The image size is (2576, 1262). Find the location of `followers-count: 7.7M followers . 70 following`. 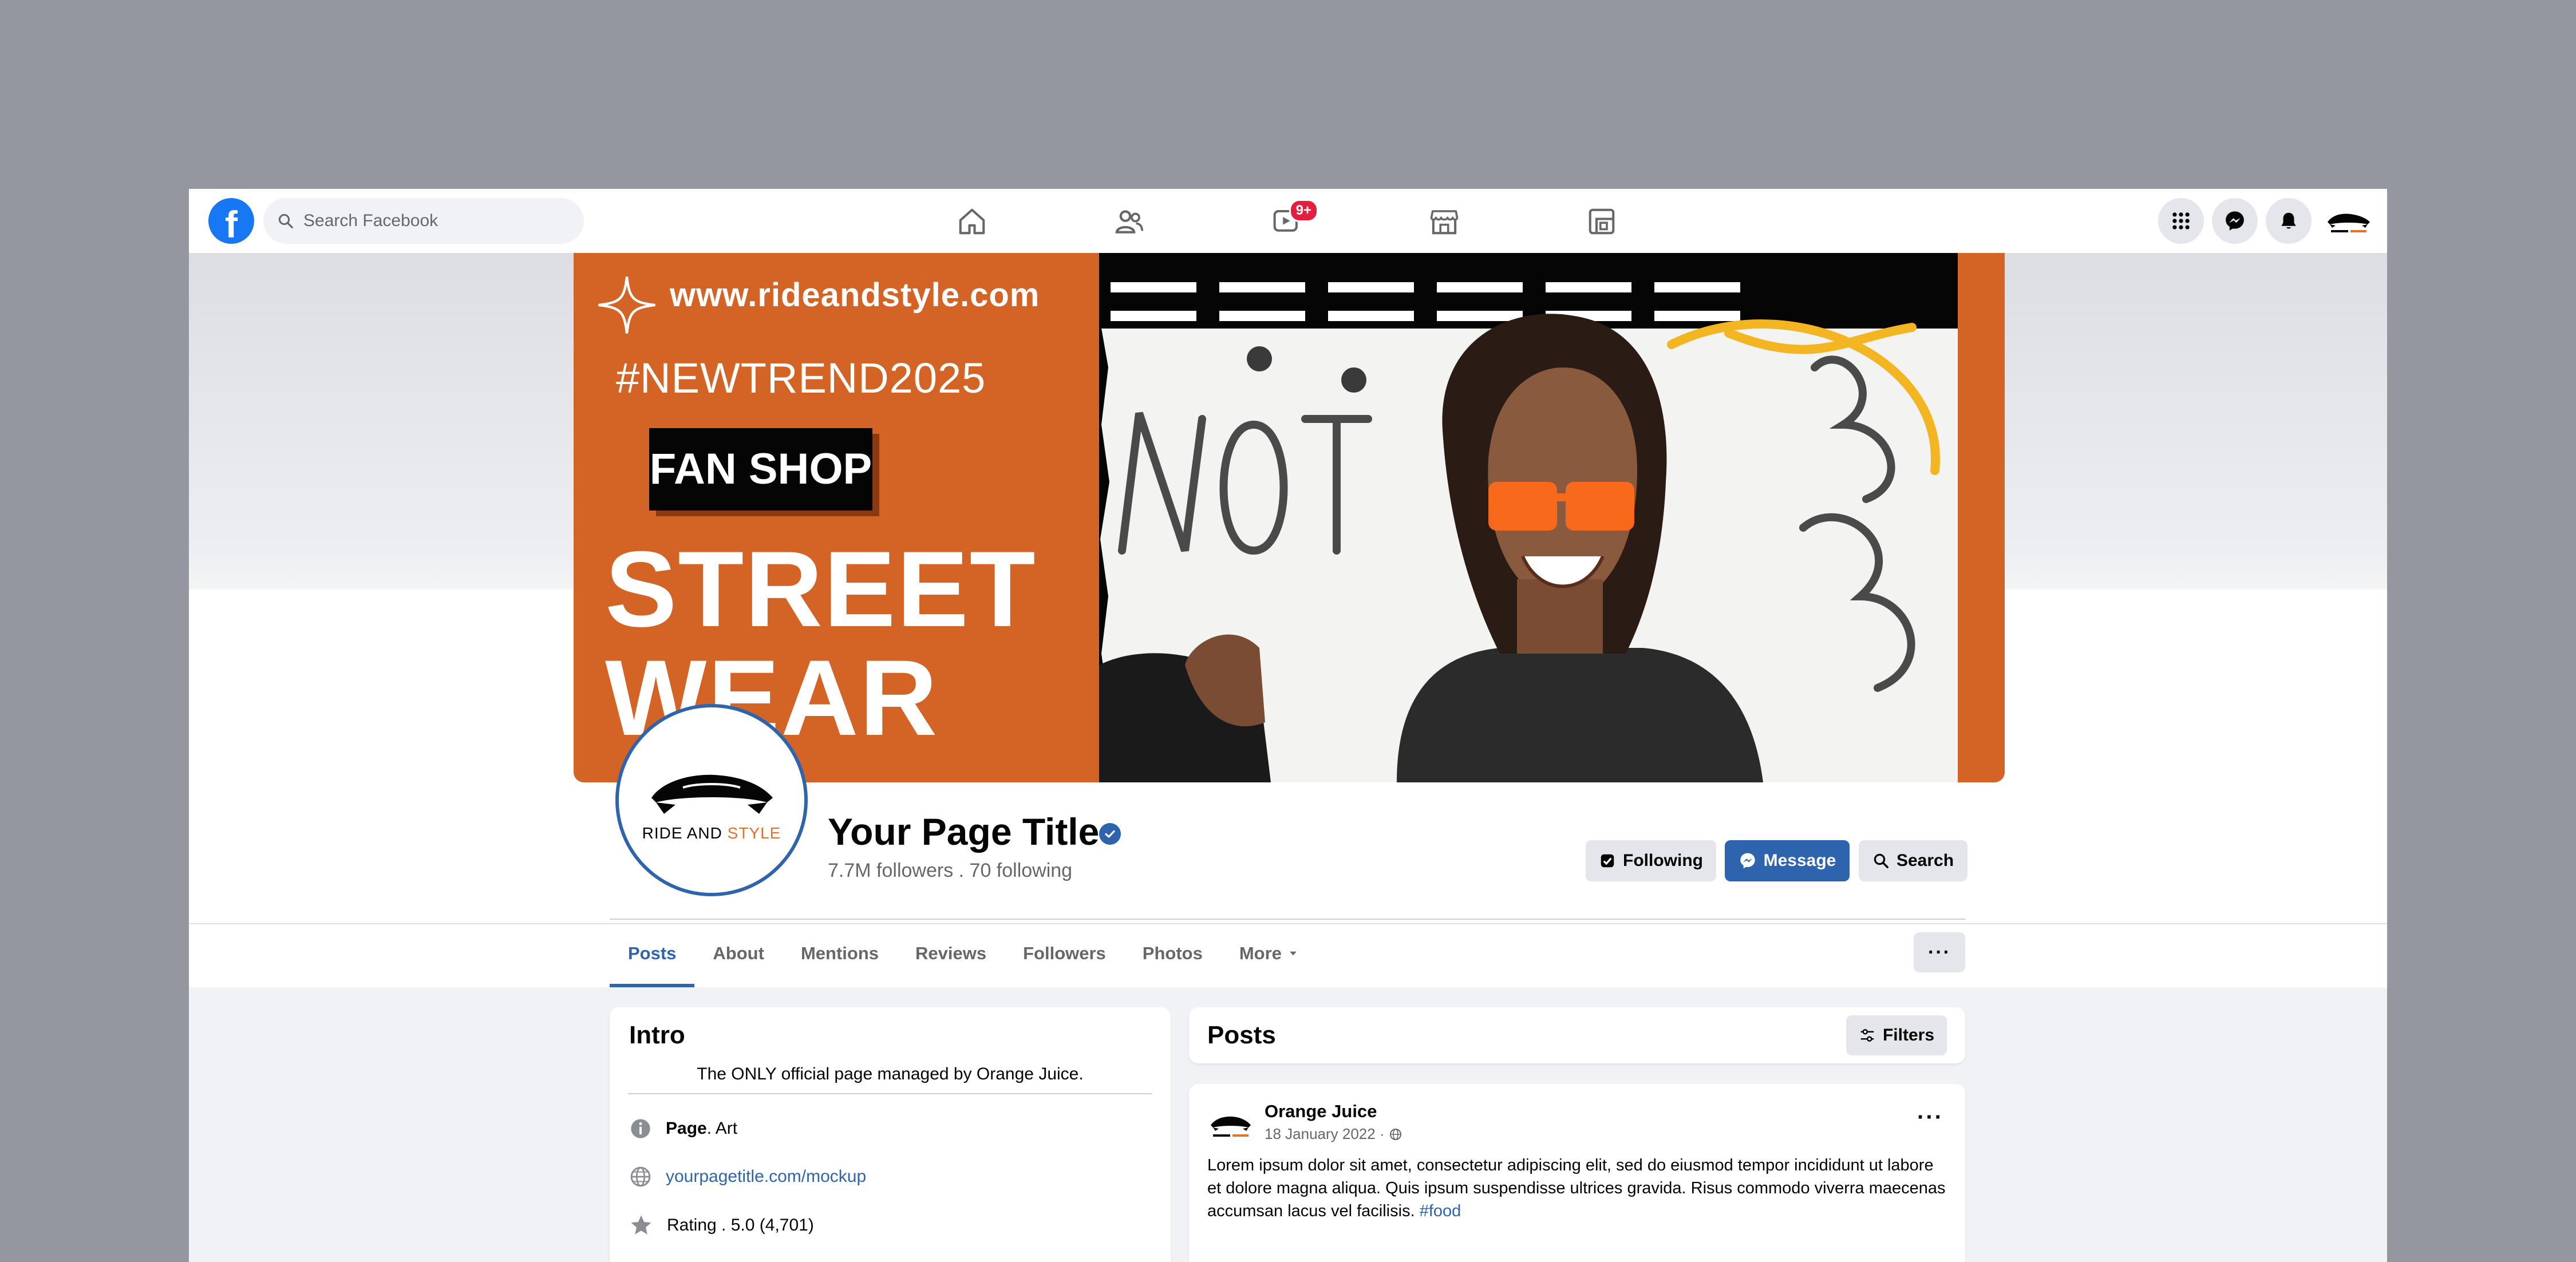

followers-count: 7.7M followers . 70 following is located at coordinates (950, 871).